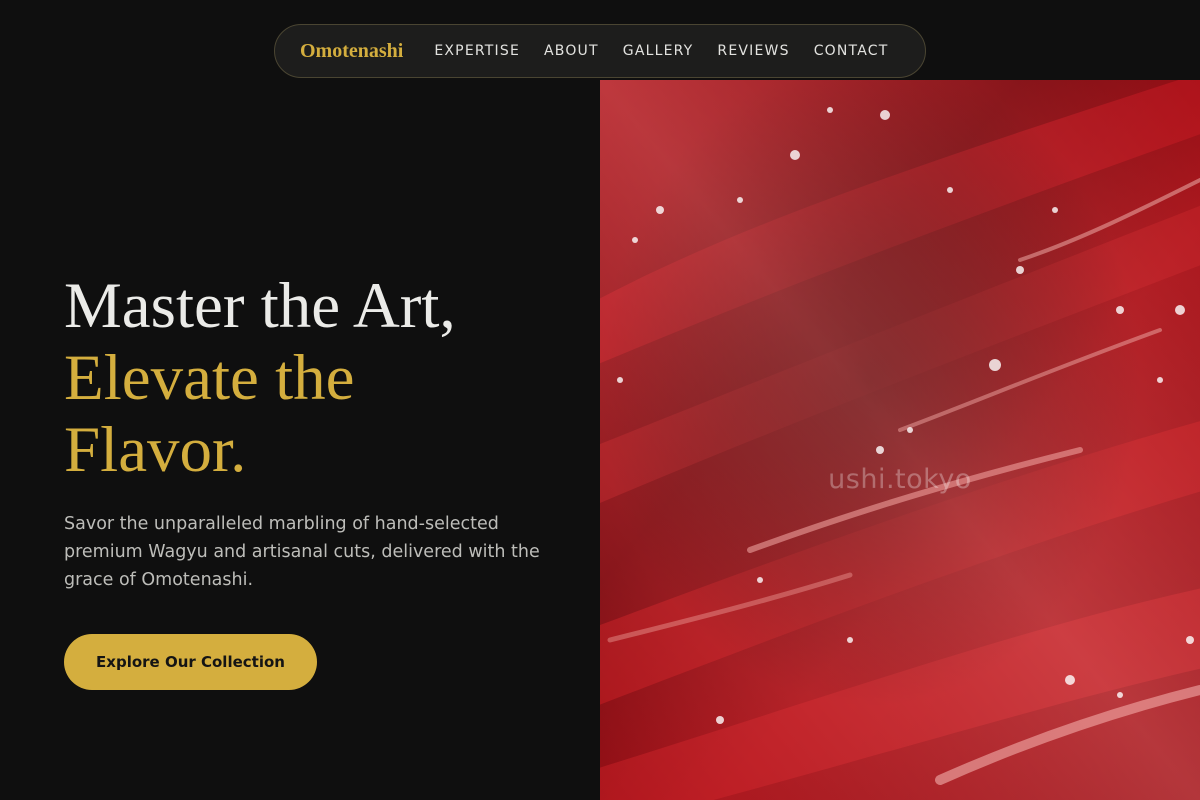 Image resolution: width=1200 pixels, height=800 pixels. I want to click on headline-line-2: Elevate the, so click(209, 378).